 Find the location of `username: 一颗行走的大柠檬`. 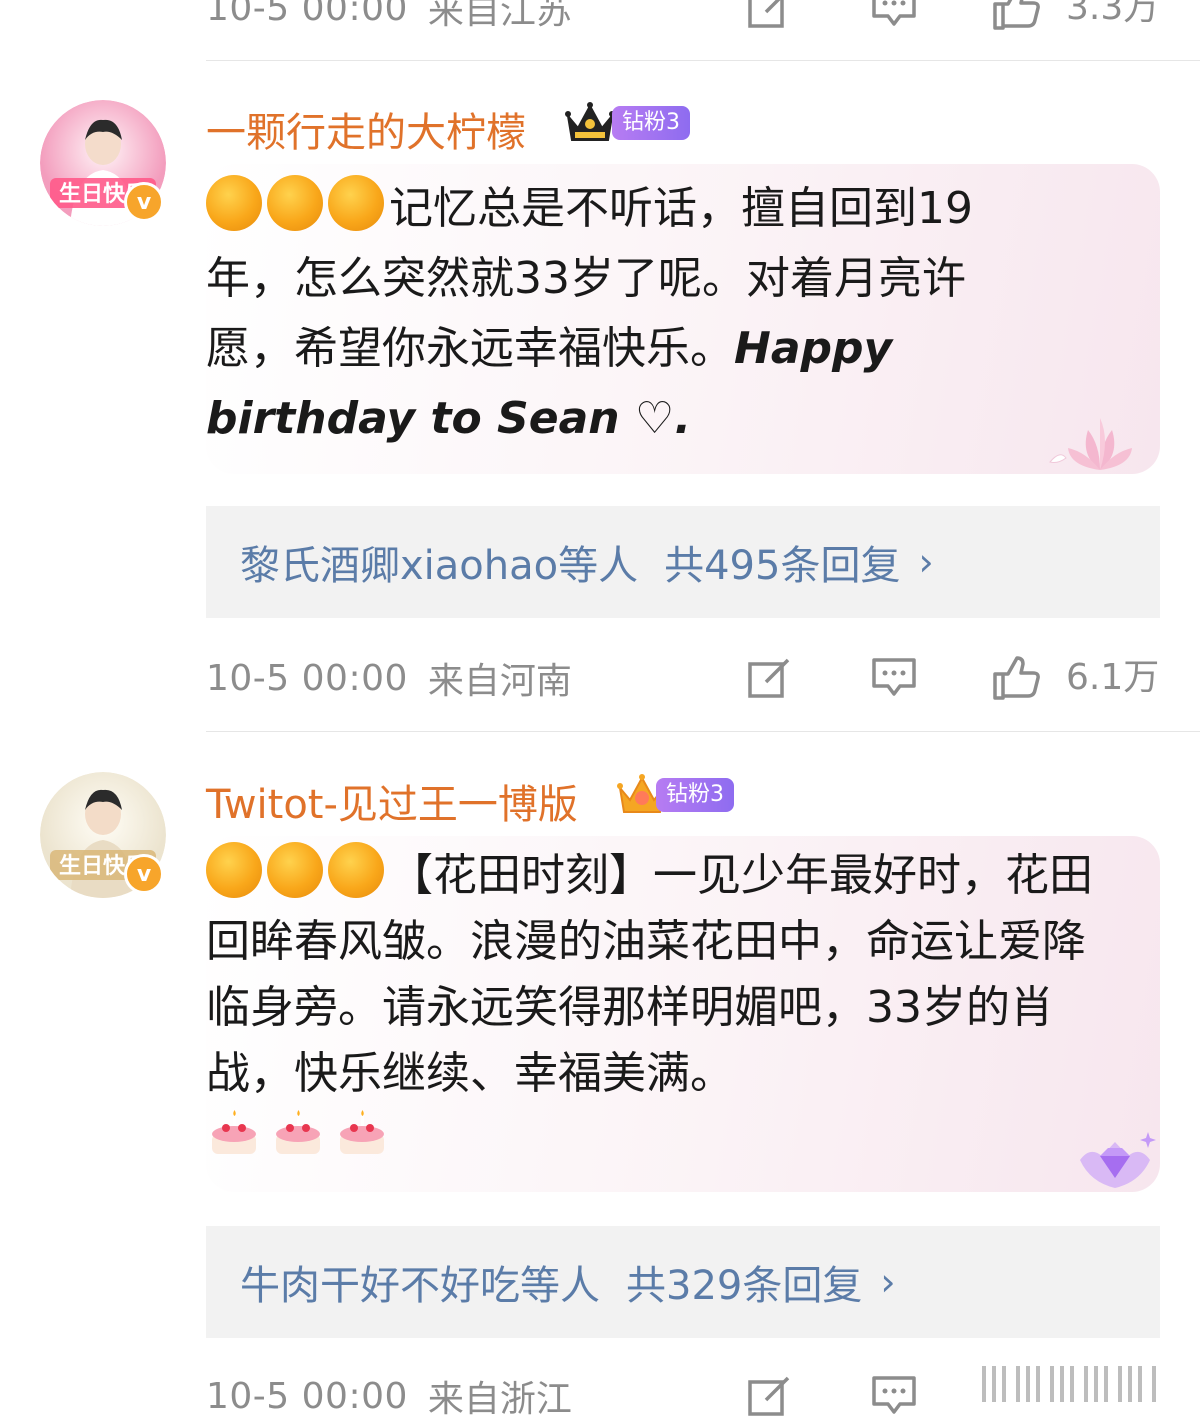

username: 一颗行走的大柠檬 is located at coordinates (366, 129).